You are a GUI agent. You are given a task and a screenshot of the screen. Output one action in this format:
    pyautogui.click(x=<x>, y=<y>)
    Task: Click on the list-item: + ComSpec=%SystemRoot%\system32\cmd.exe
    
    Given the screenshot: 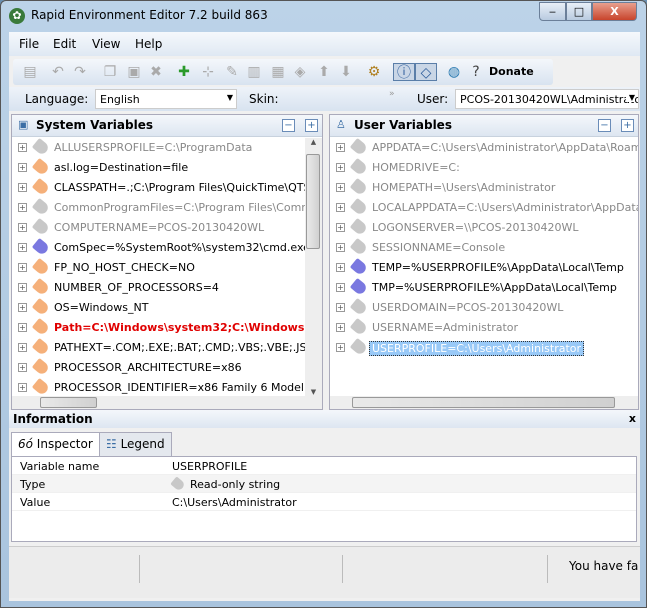 What is the action you would take?
    pyautogui.click(x=158, y=247)
    